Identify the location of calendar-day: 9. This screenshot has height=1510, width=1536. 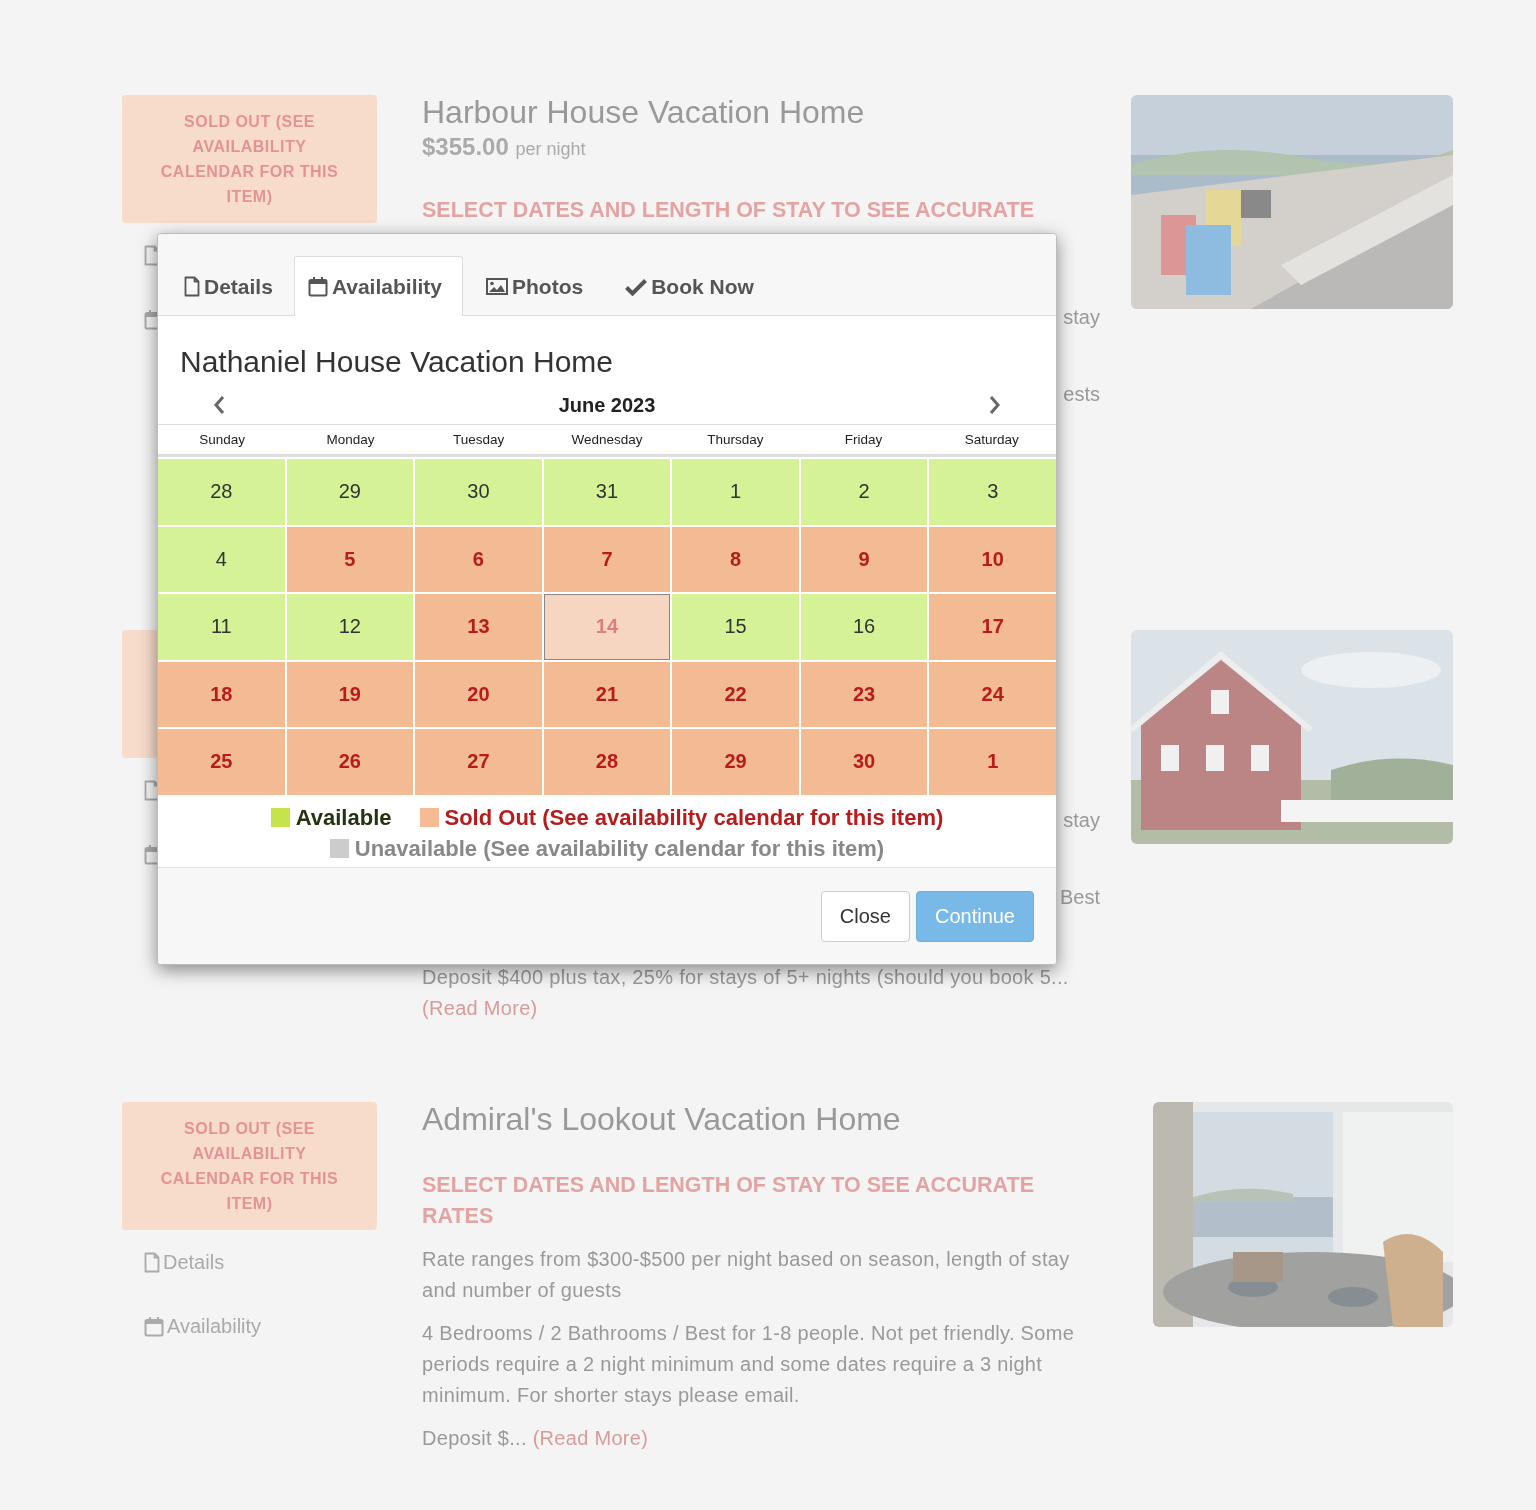
(864, 559).